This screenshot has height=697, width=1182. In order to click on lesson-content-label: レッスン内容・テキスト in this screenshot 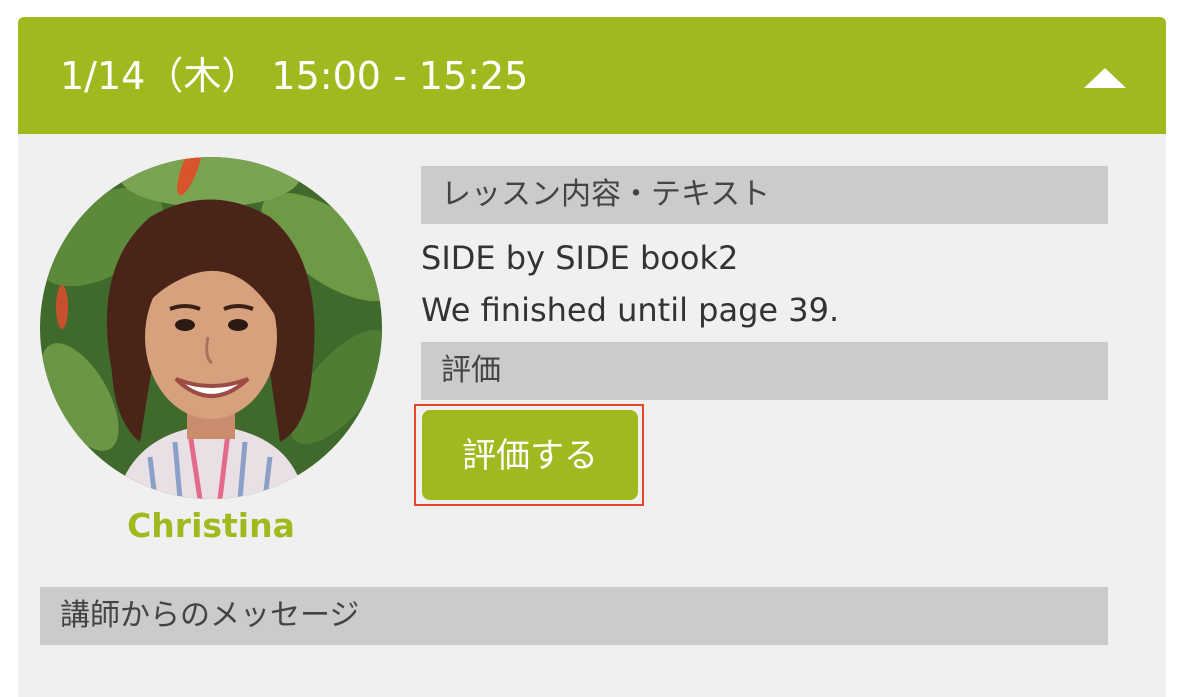, I will do `click(764, 195)`.